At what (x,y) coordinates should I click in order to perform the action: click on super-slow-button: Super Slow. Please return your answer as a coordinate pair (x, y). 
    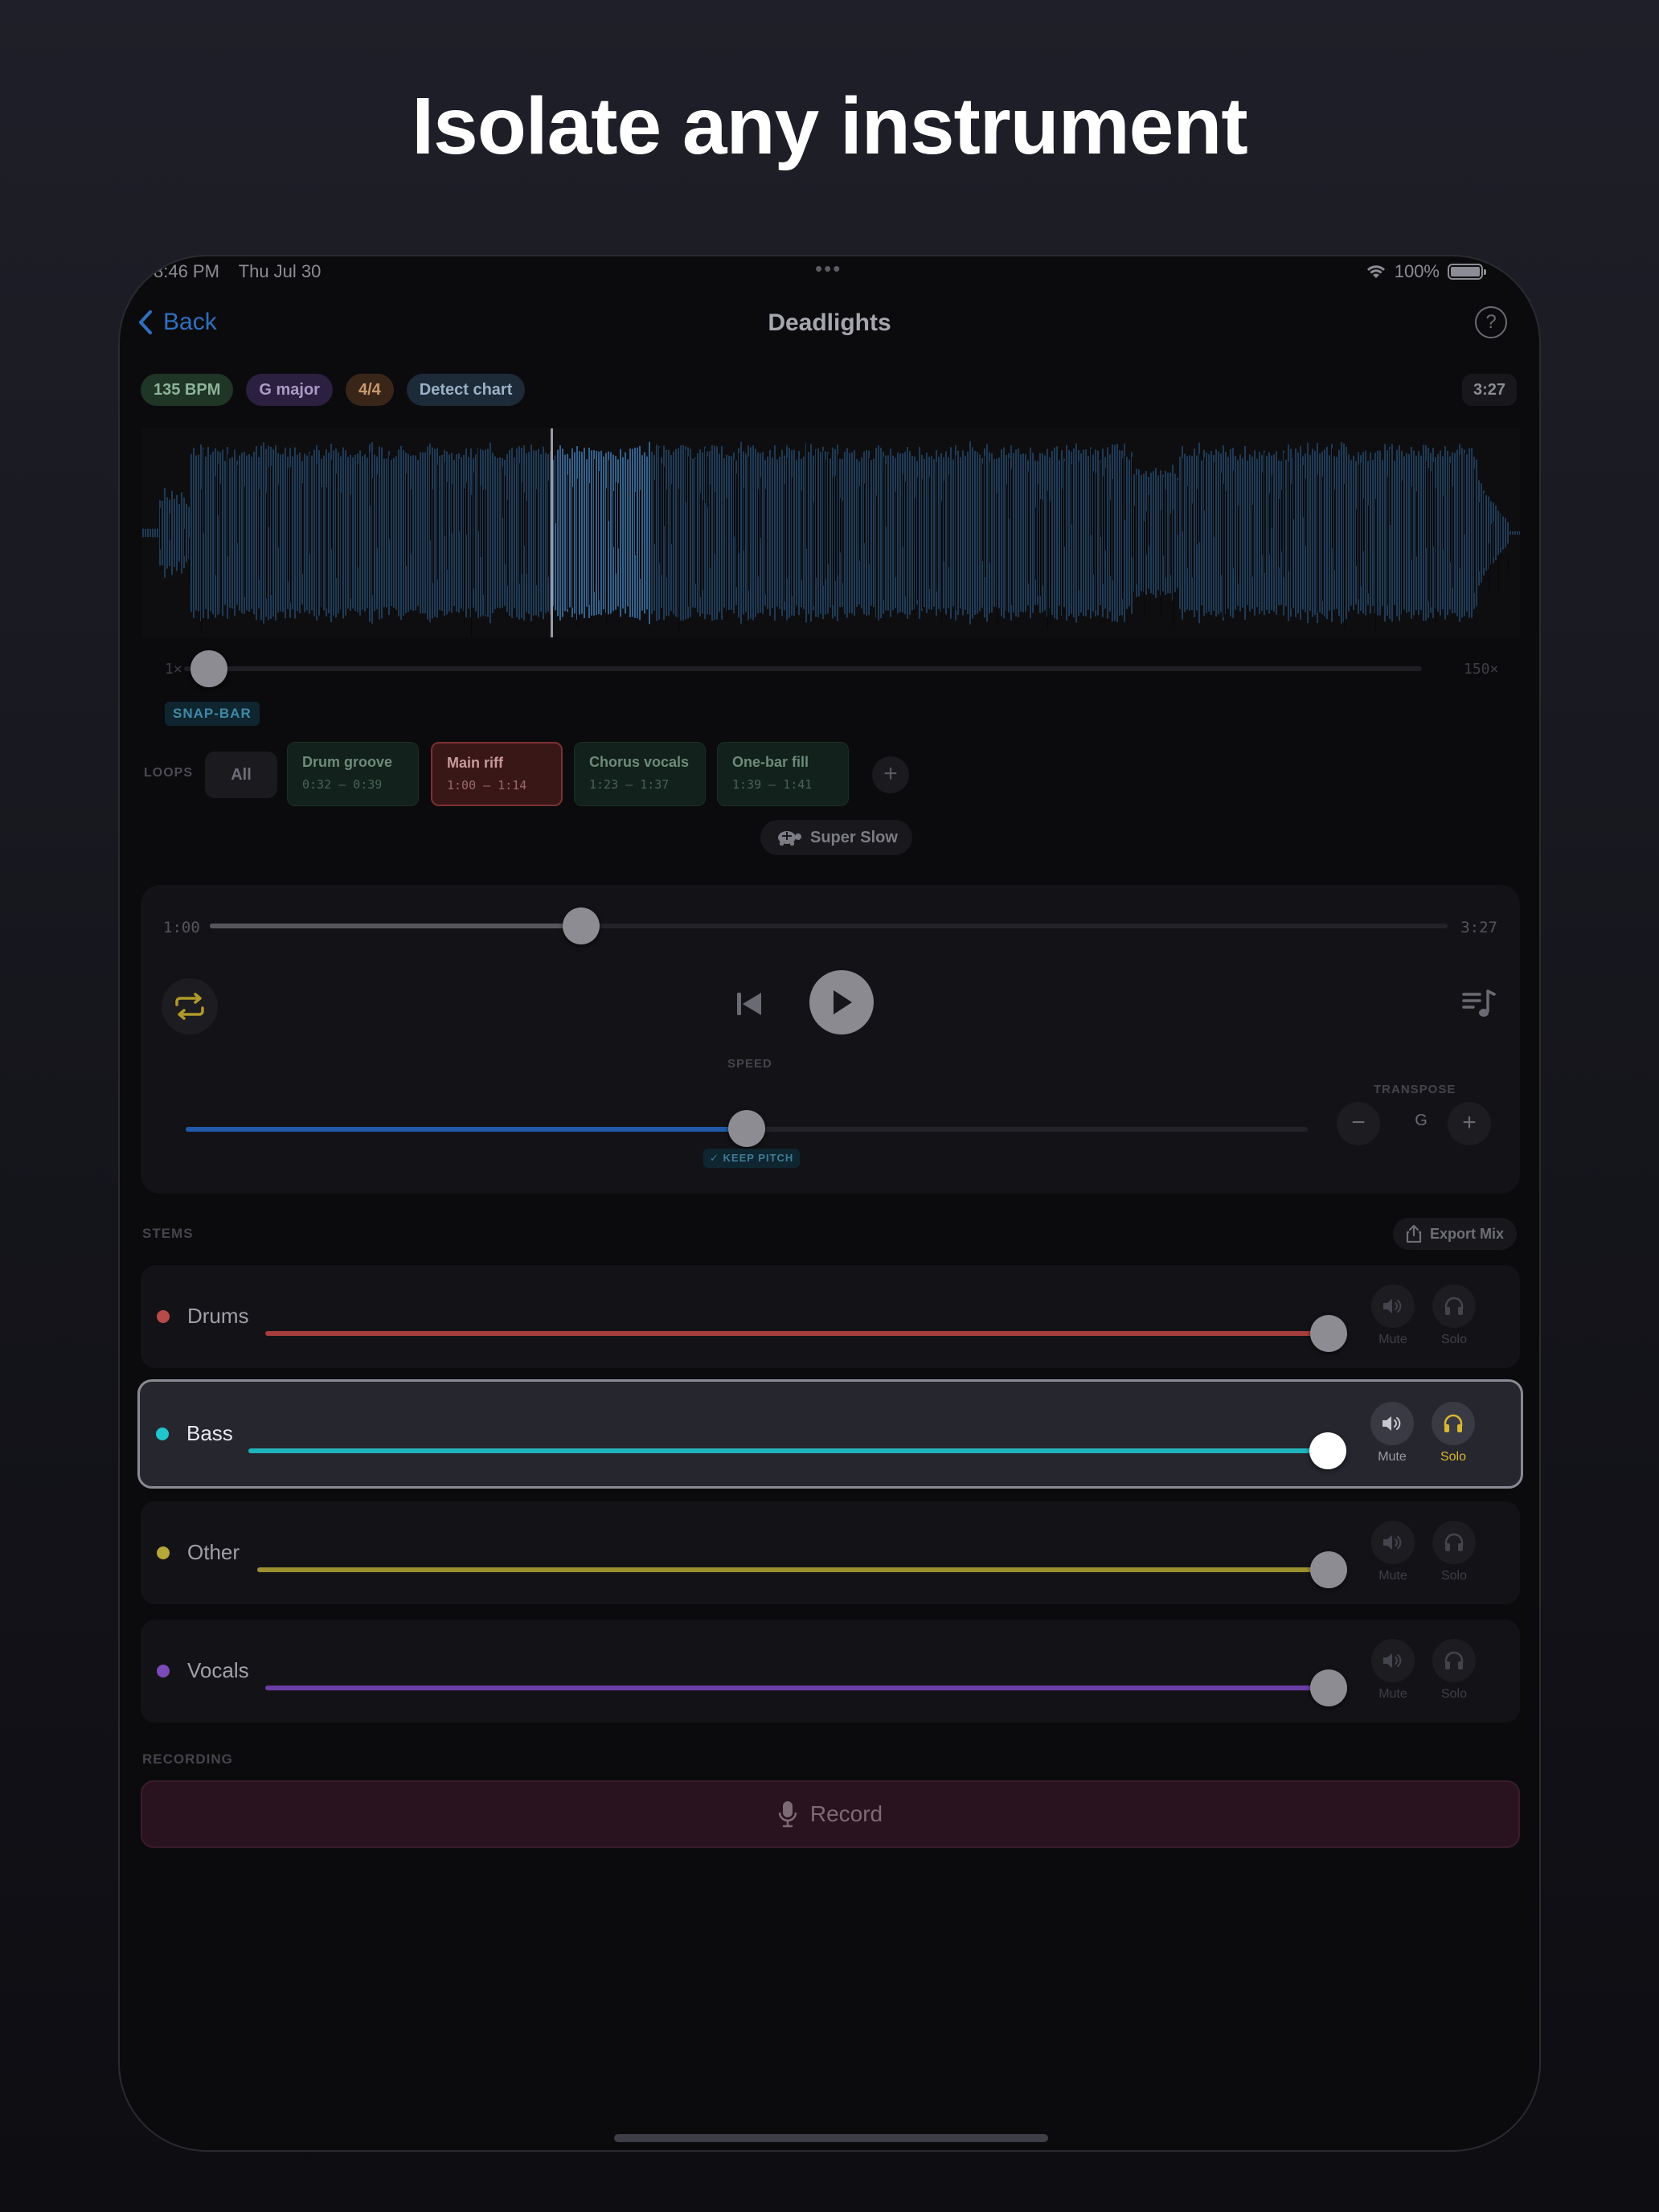
    Looking at the image, I should click on (836, 837).